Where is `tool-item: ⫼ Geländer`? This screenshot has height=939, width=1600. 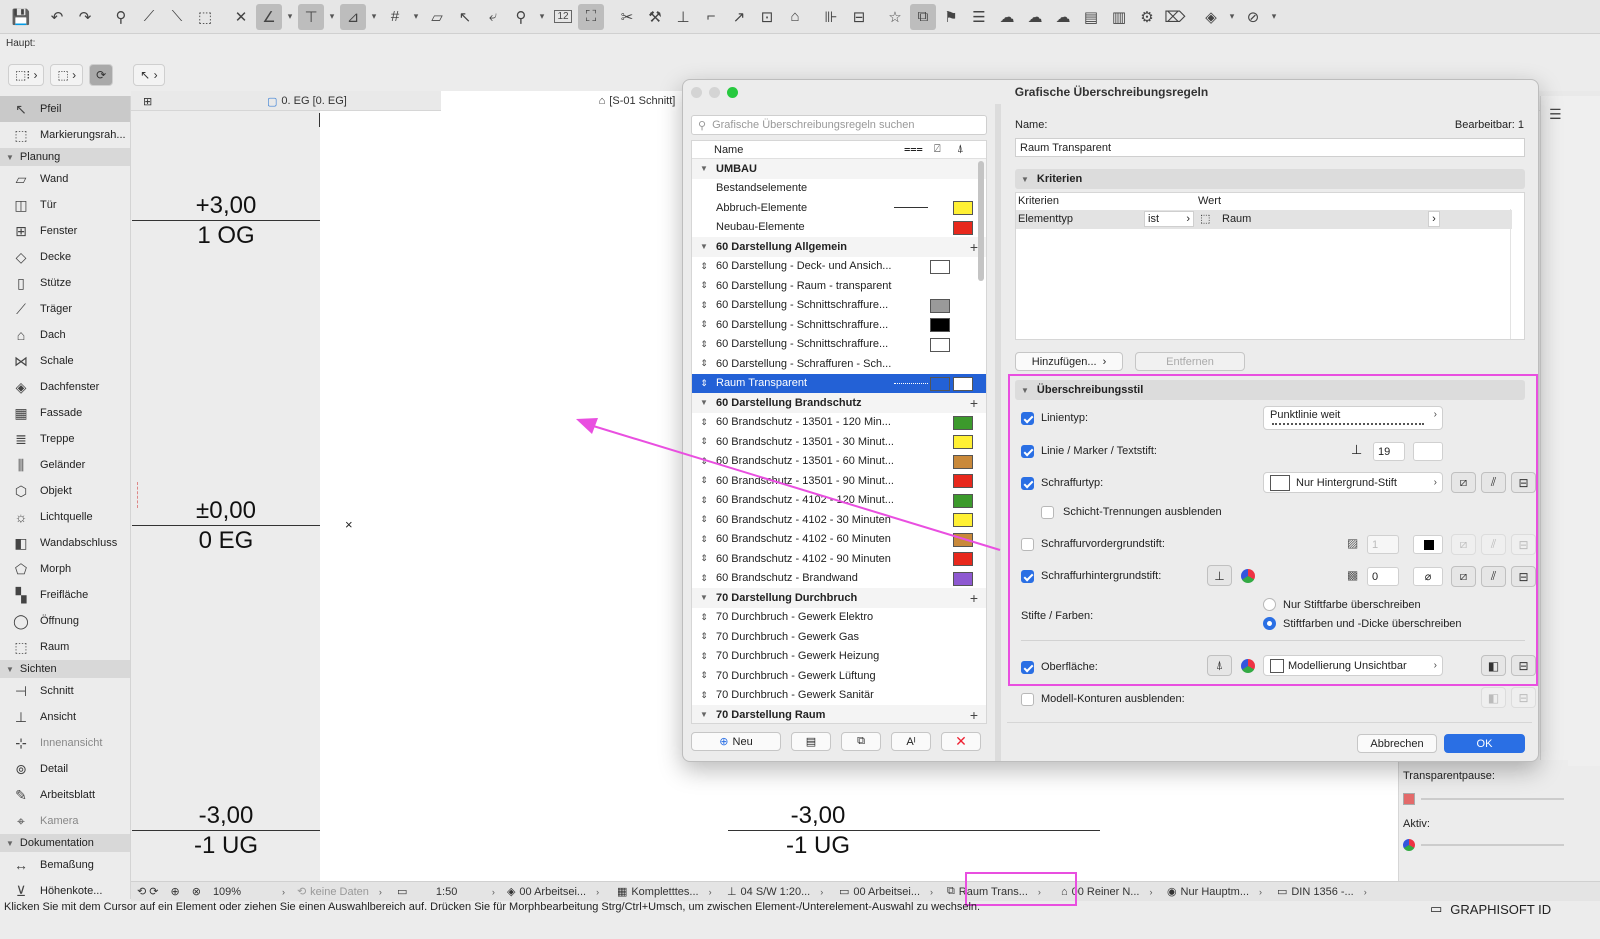
tool-item: ⫼ Geländer is located at coordinates (65, 465).